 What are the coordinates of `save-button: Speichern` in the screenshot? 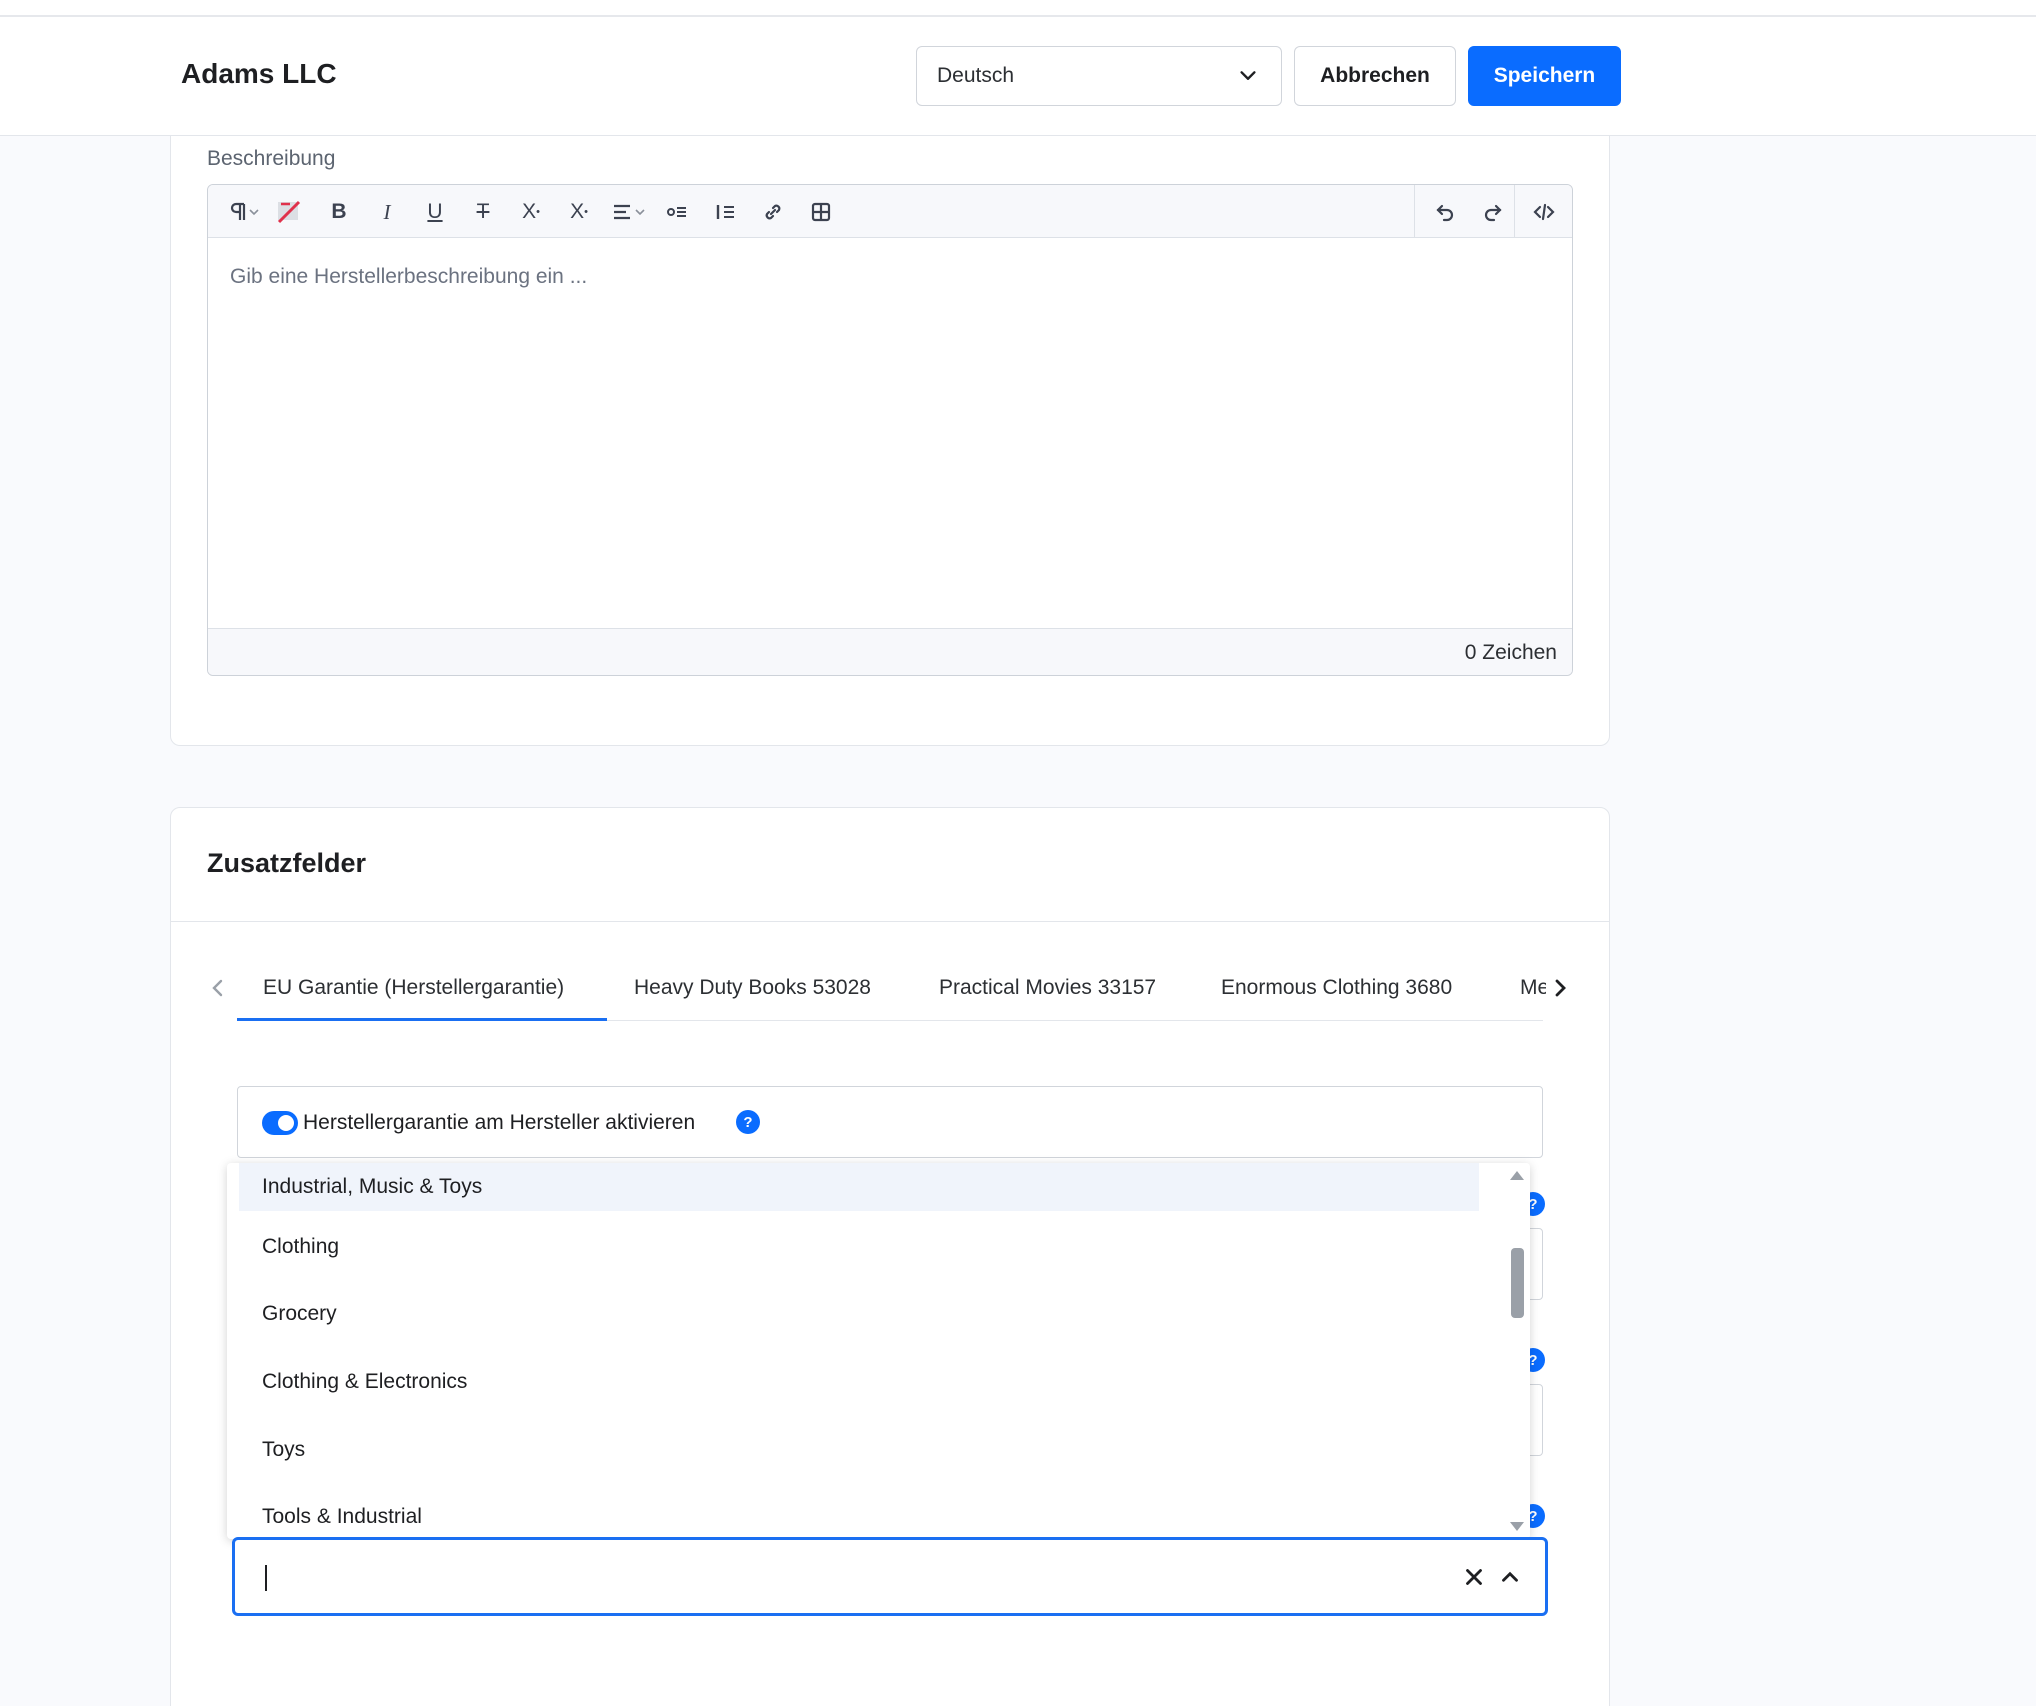 It's located at (1544, 76).